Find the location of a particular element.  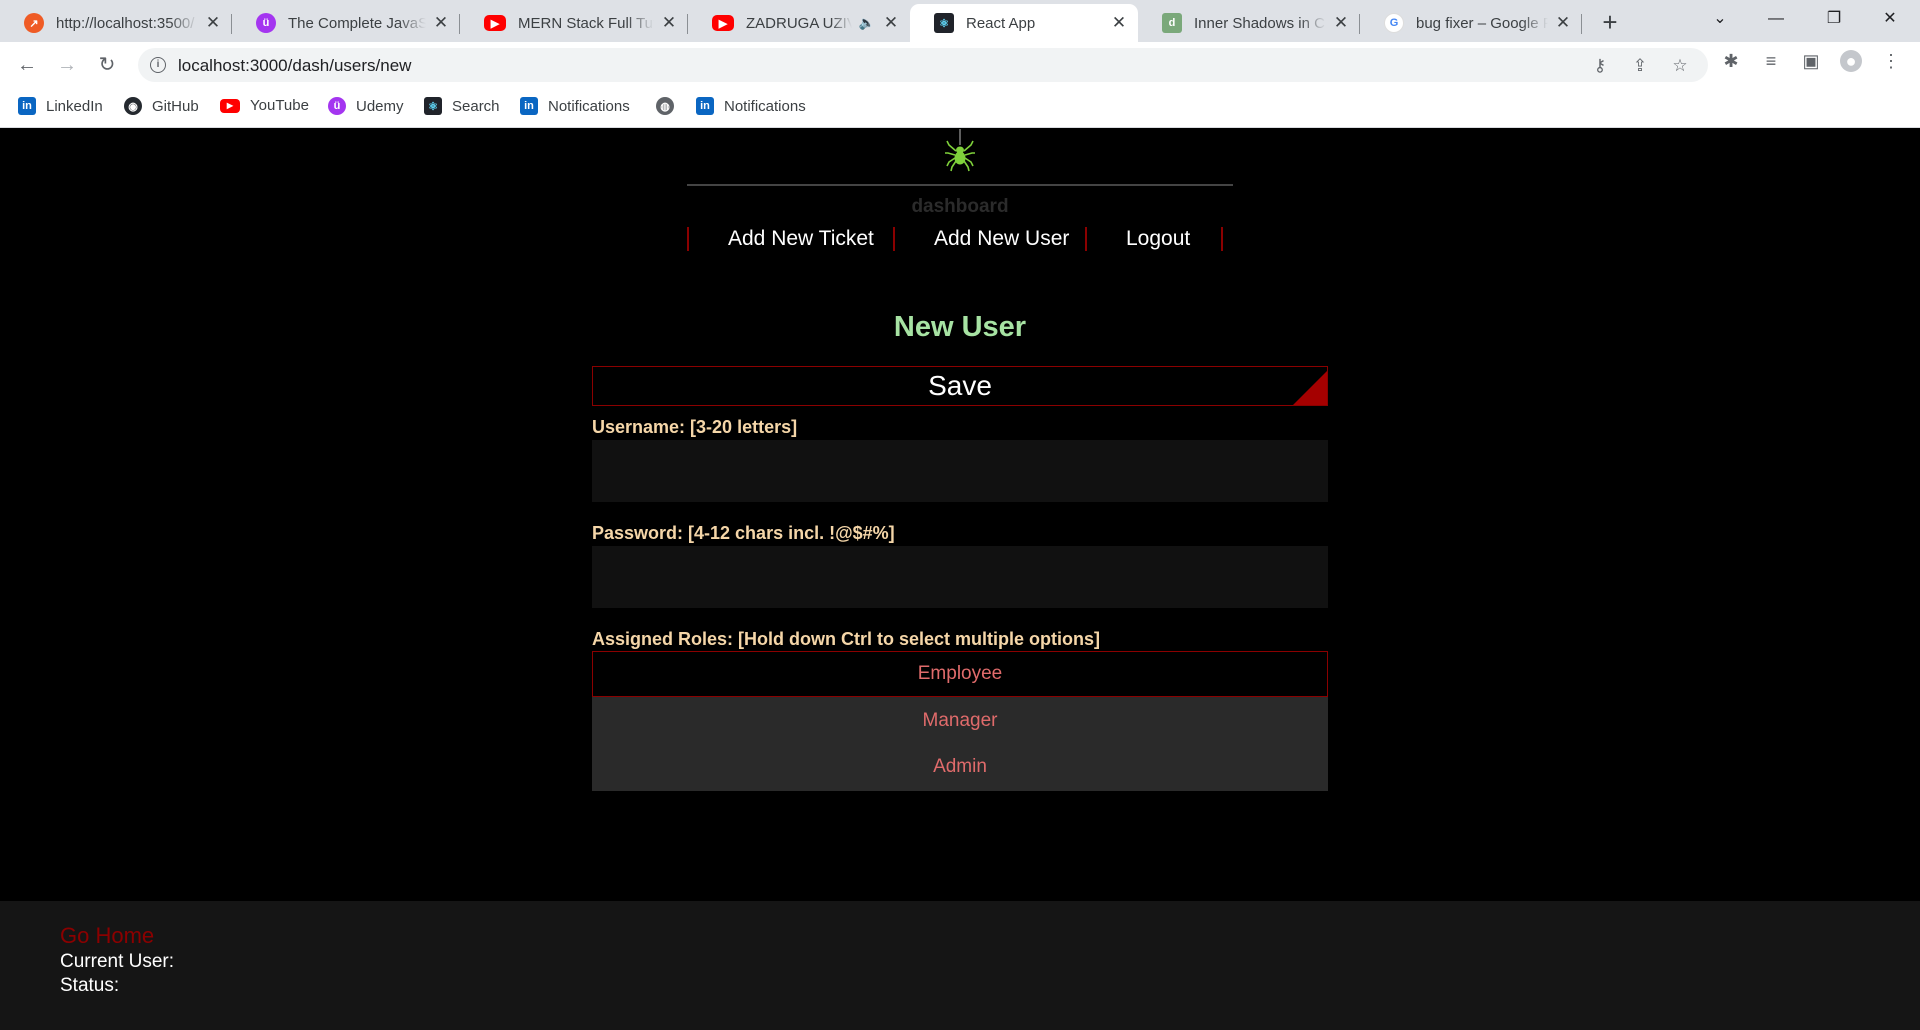

nav-logout: Logout is located at coordinates (1158, 239).